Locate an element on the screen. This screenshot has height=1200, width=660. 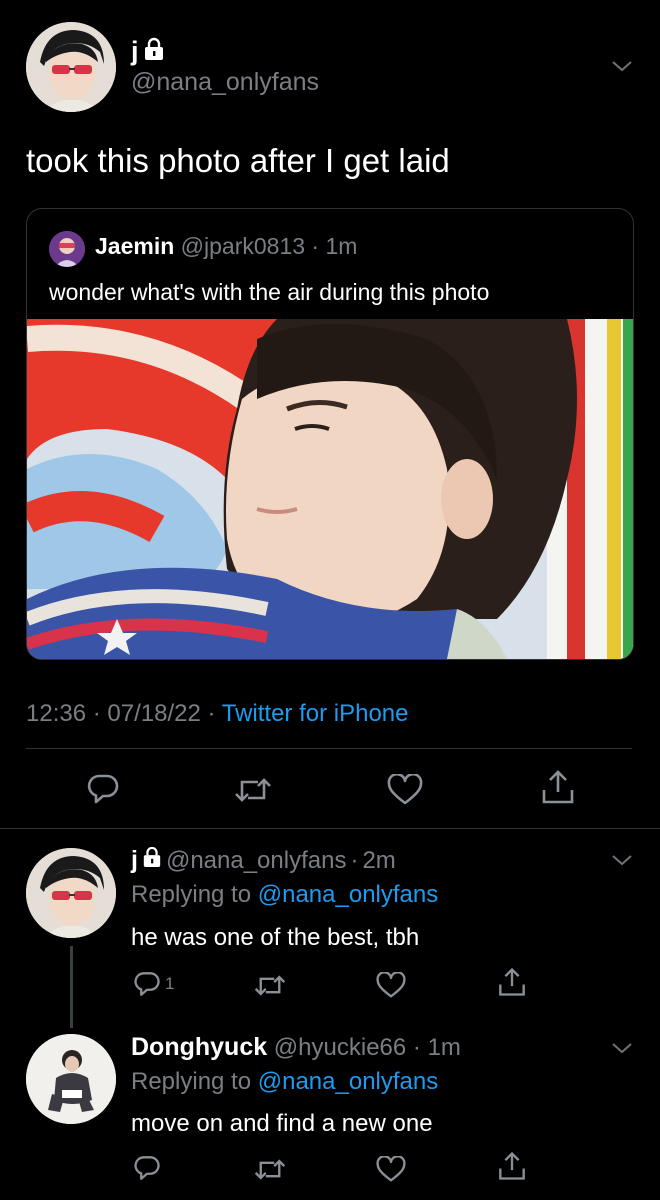
quoted-handle: @jpark0813 is located at coordinates (243, 246).